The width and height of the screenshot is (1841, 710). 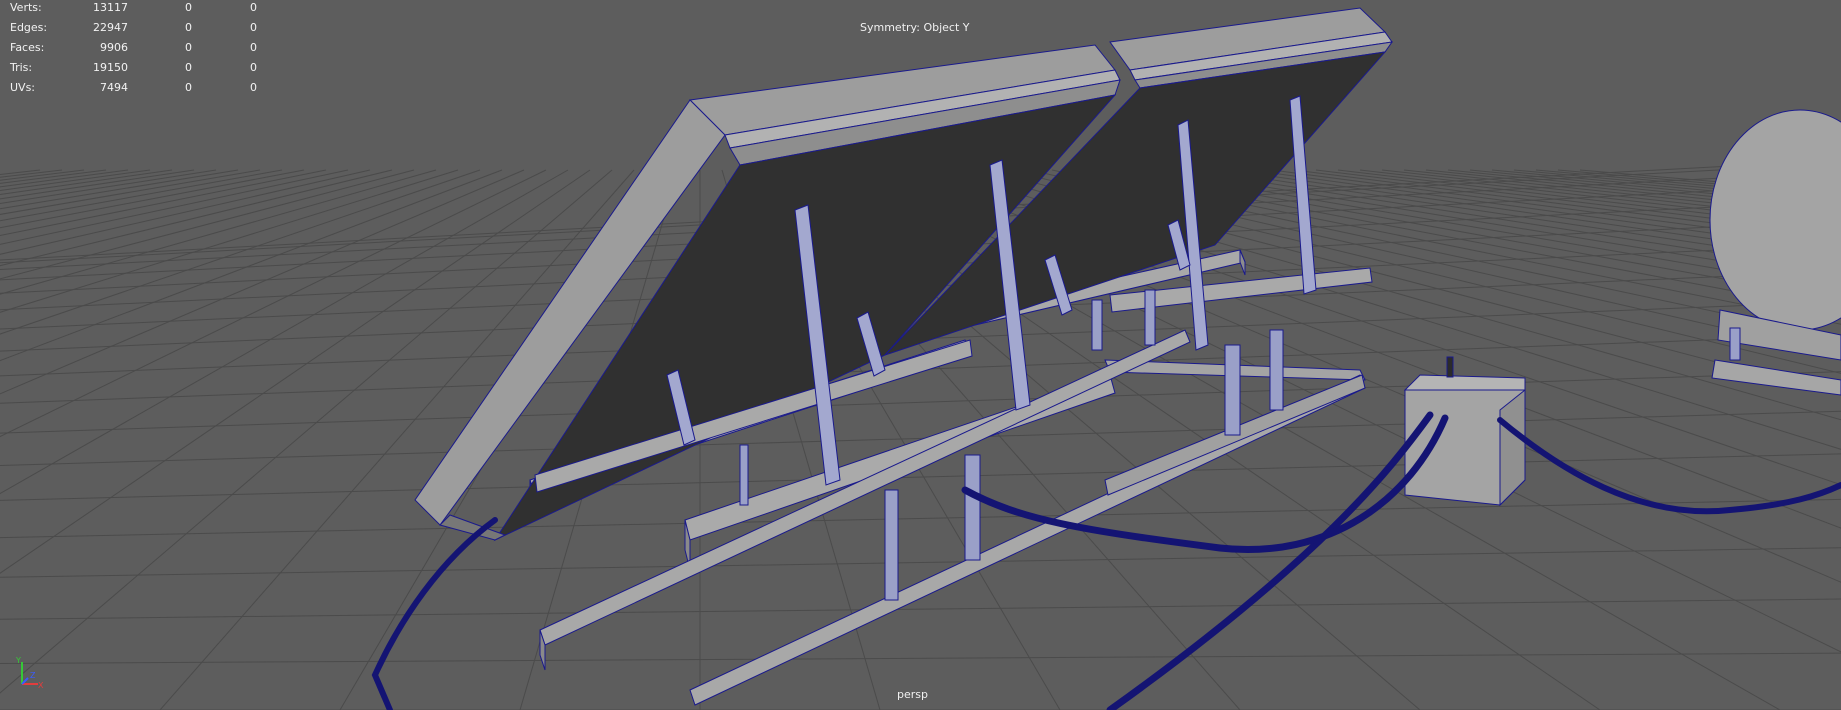 What do you see at coordinates (18, 660) in the screenshot?
I see `axis-y-label: Y` at bounding box center [18, 660].